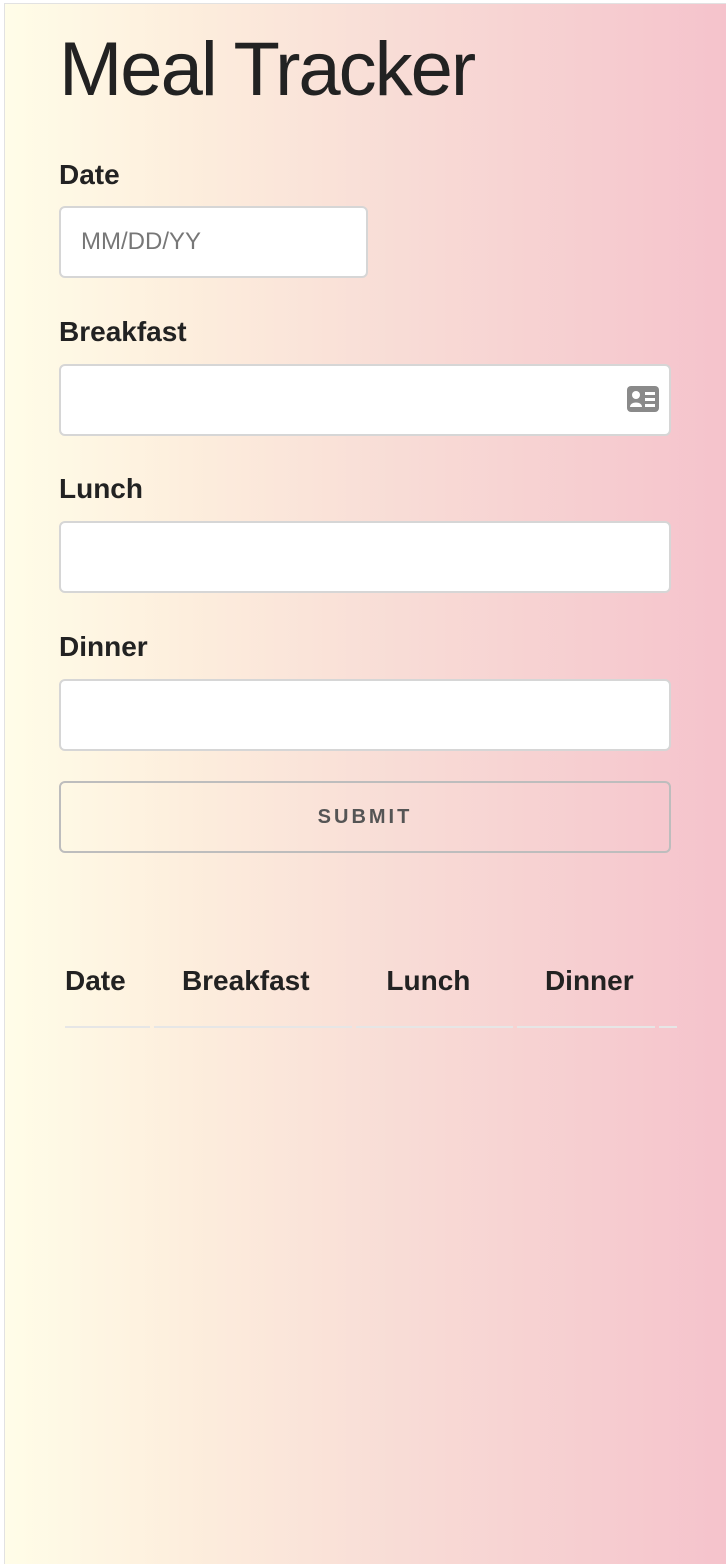  I want to click on column-header-lunch: Lunch, so click(434, 991).